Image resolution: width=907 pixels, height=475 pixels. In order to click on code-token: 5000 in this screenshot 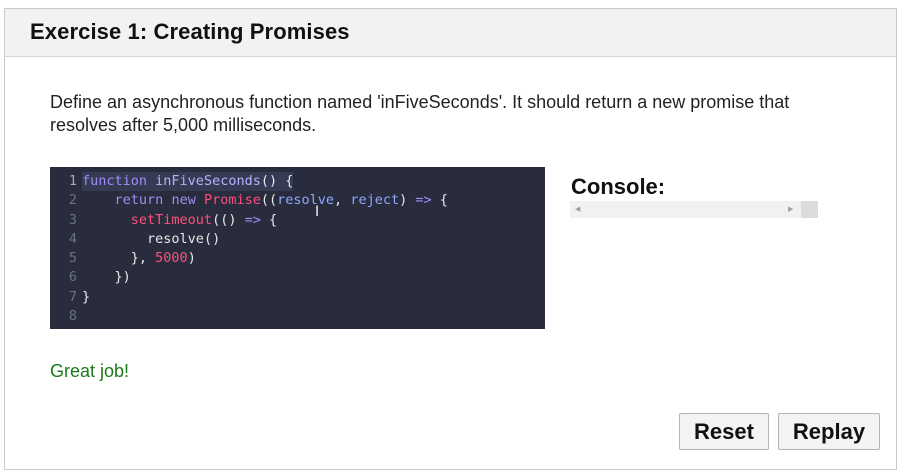, I will do `click(171, 258)`.